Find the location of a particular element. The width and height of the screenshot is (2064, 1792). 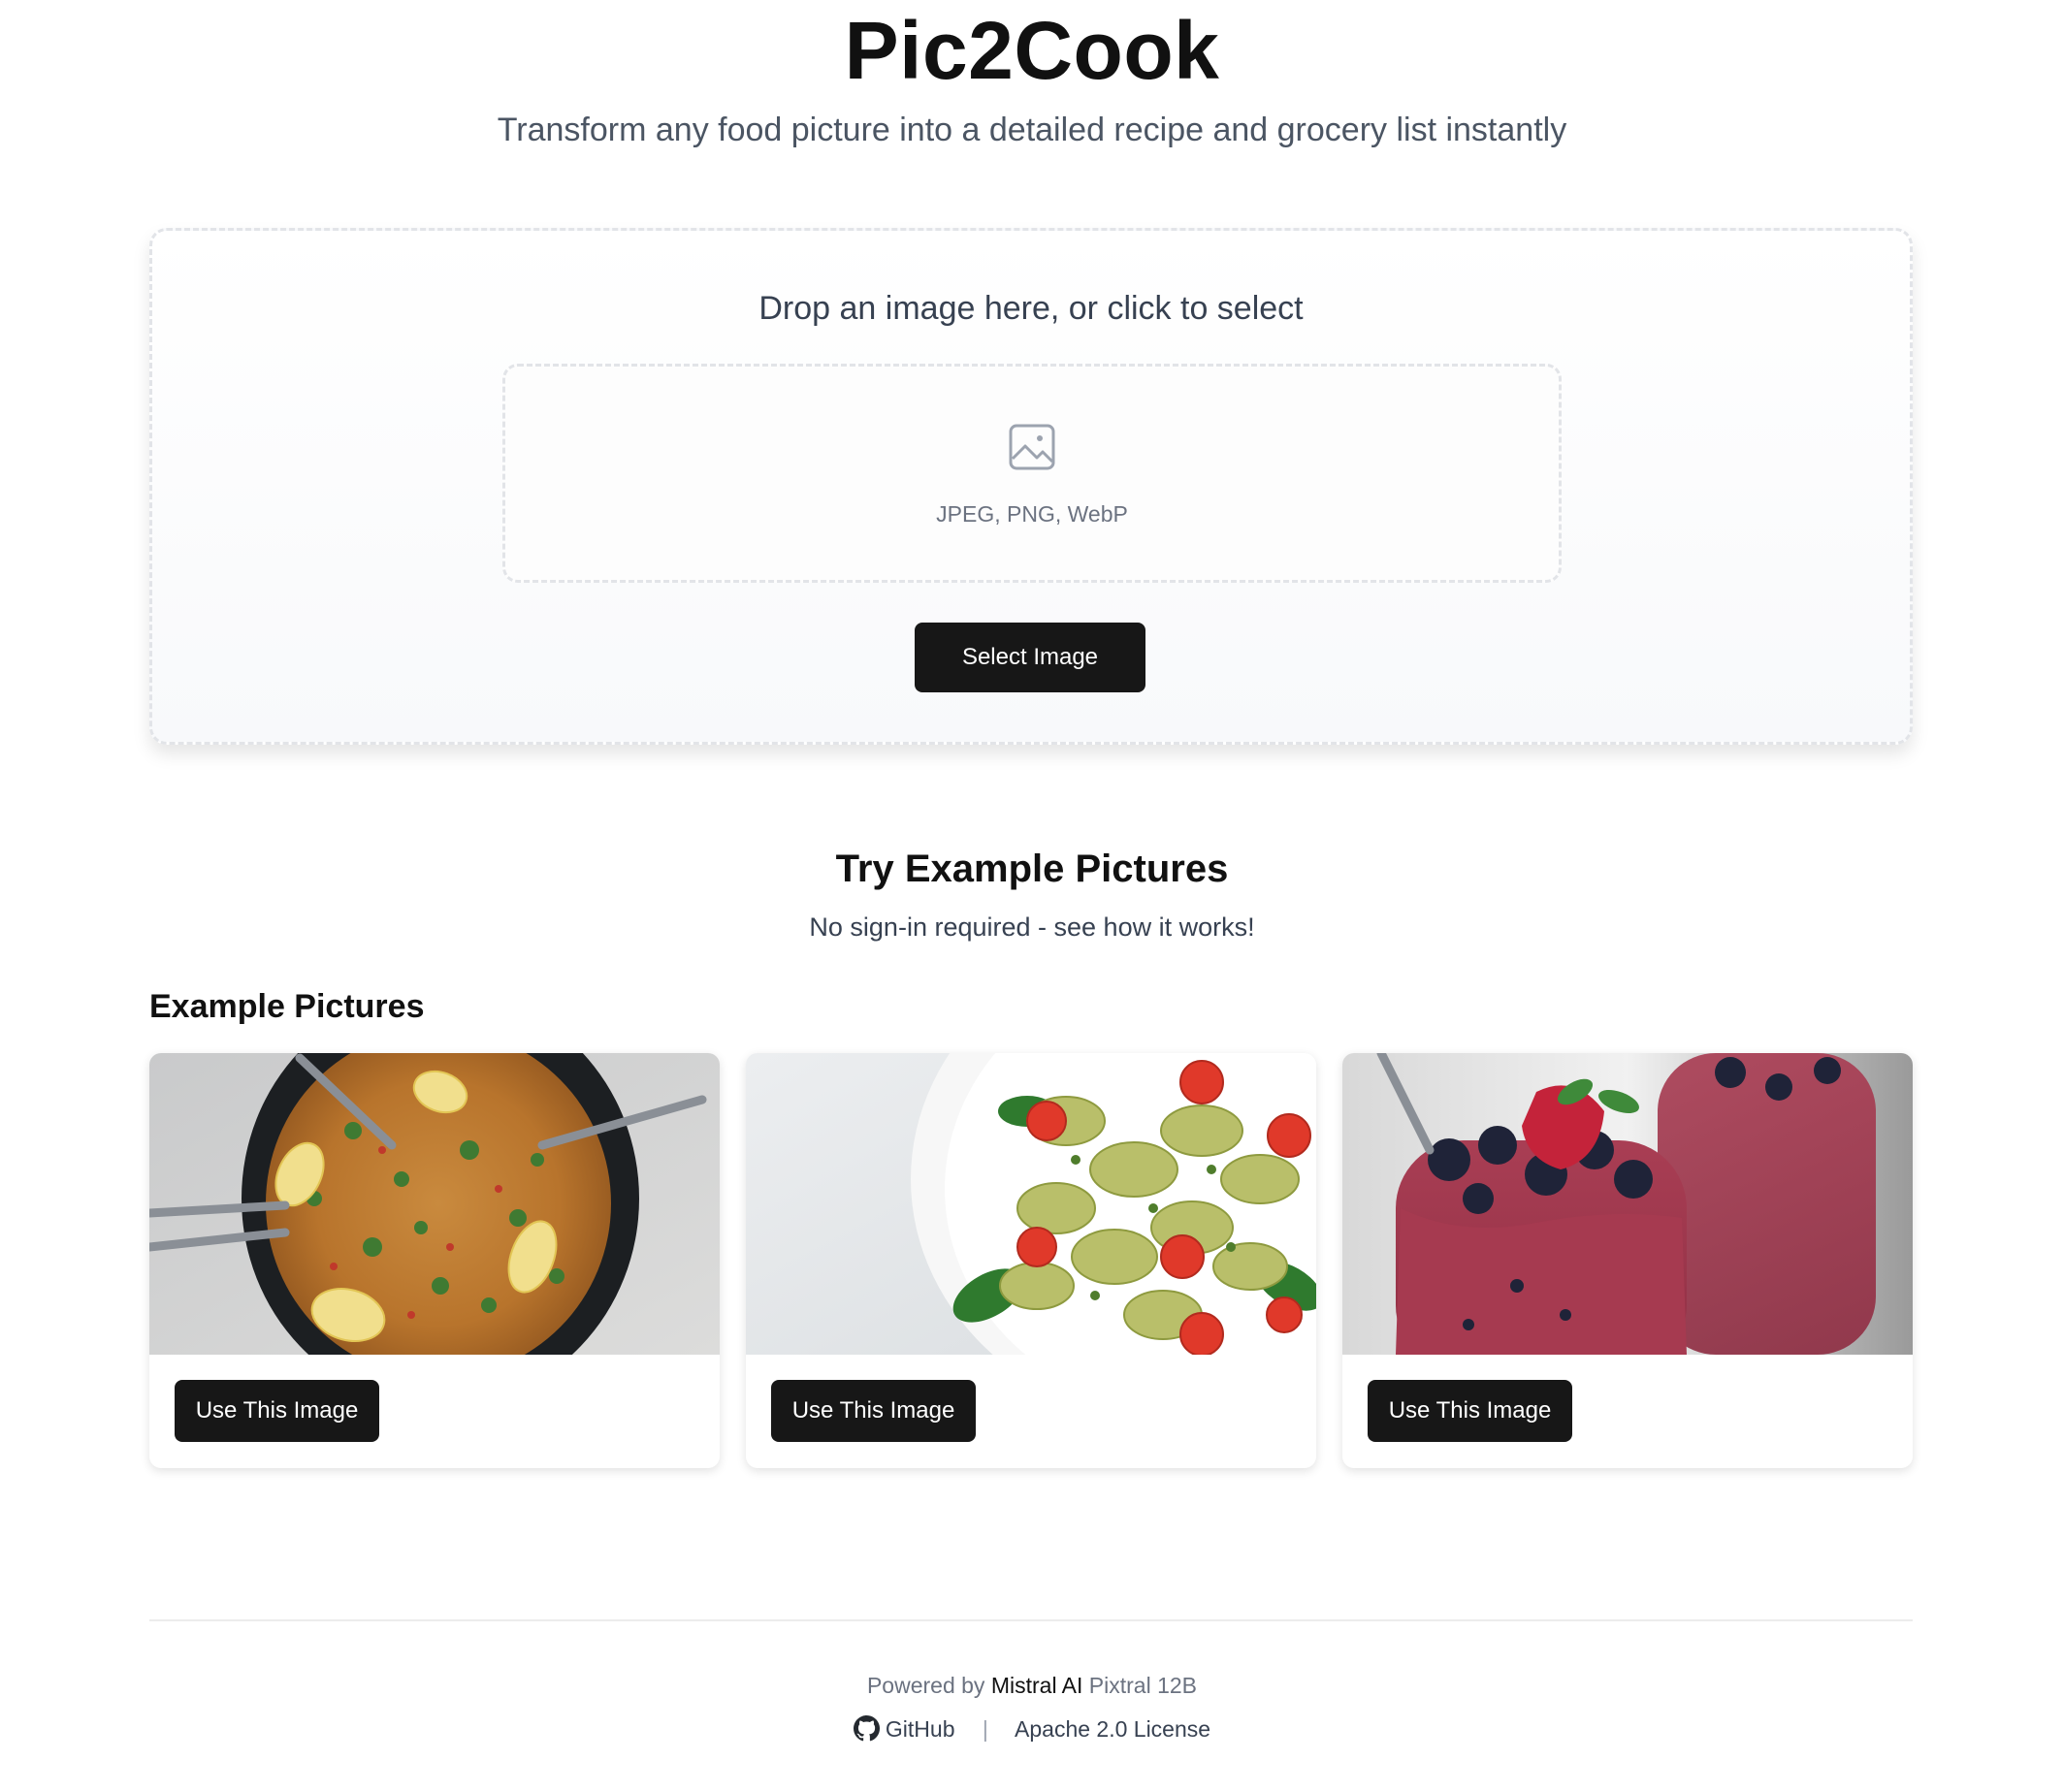

footer-links: GitHub | Apache 2.0 License is located at coordinates (1032, 1728).